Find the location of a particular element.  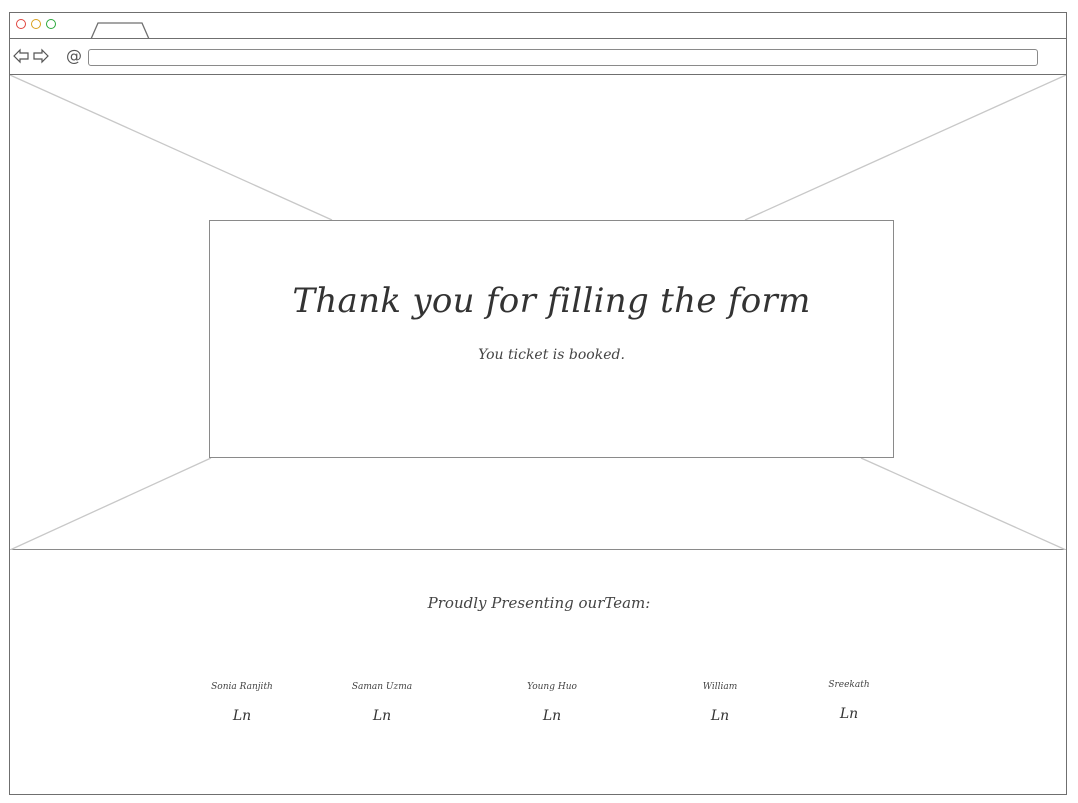

site-info-icon: @ is located at coordinates (74, 55).